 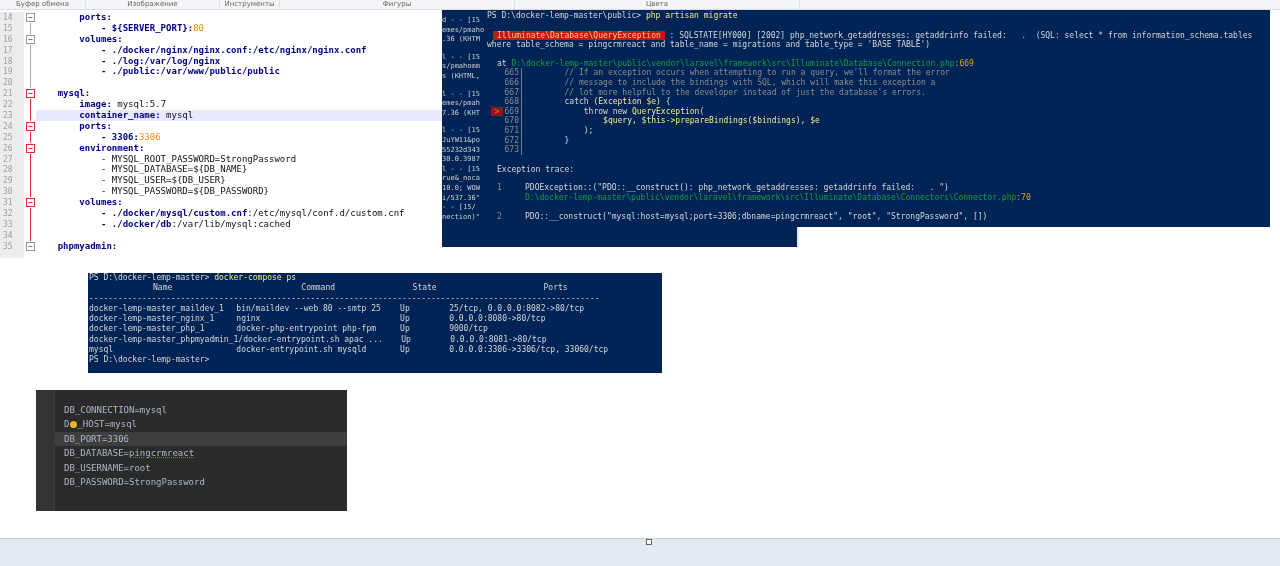 What do you see at coordinates (157, 308) in the screenshot?
I see `table-cell-text: docker-lemp-master_maildev_1` at bounding box center [157, 308].